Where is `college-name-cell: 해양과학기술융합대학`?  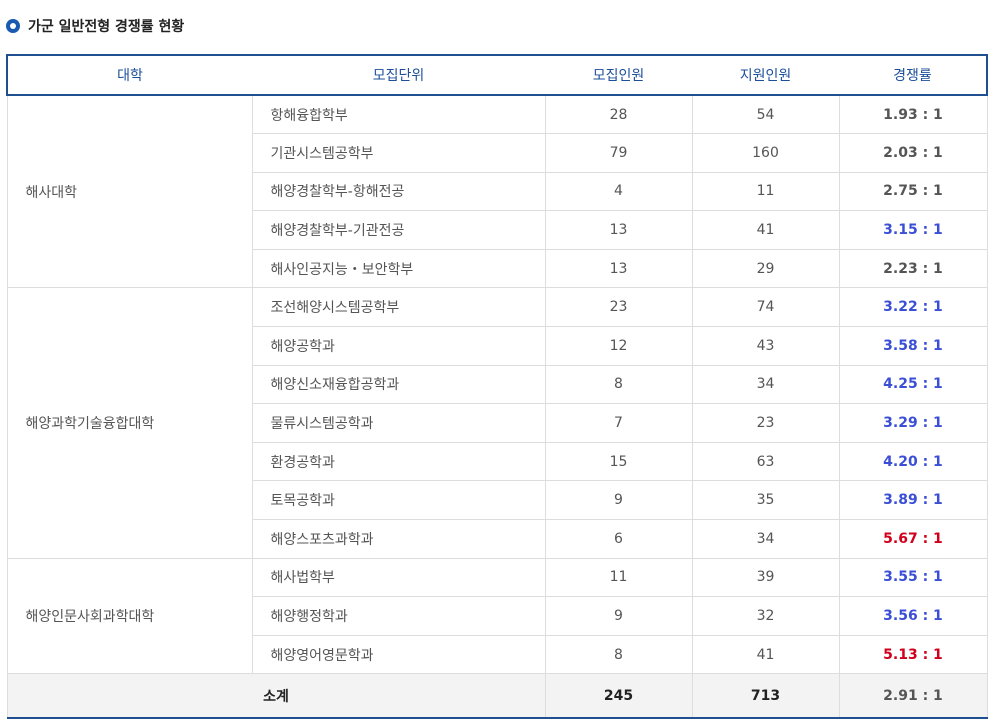
college-name-cell: 해양과학기술융합대학 is located at coordinates (129, 423).